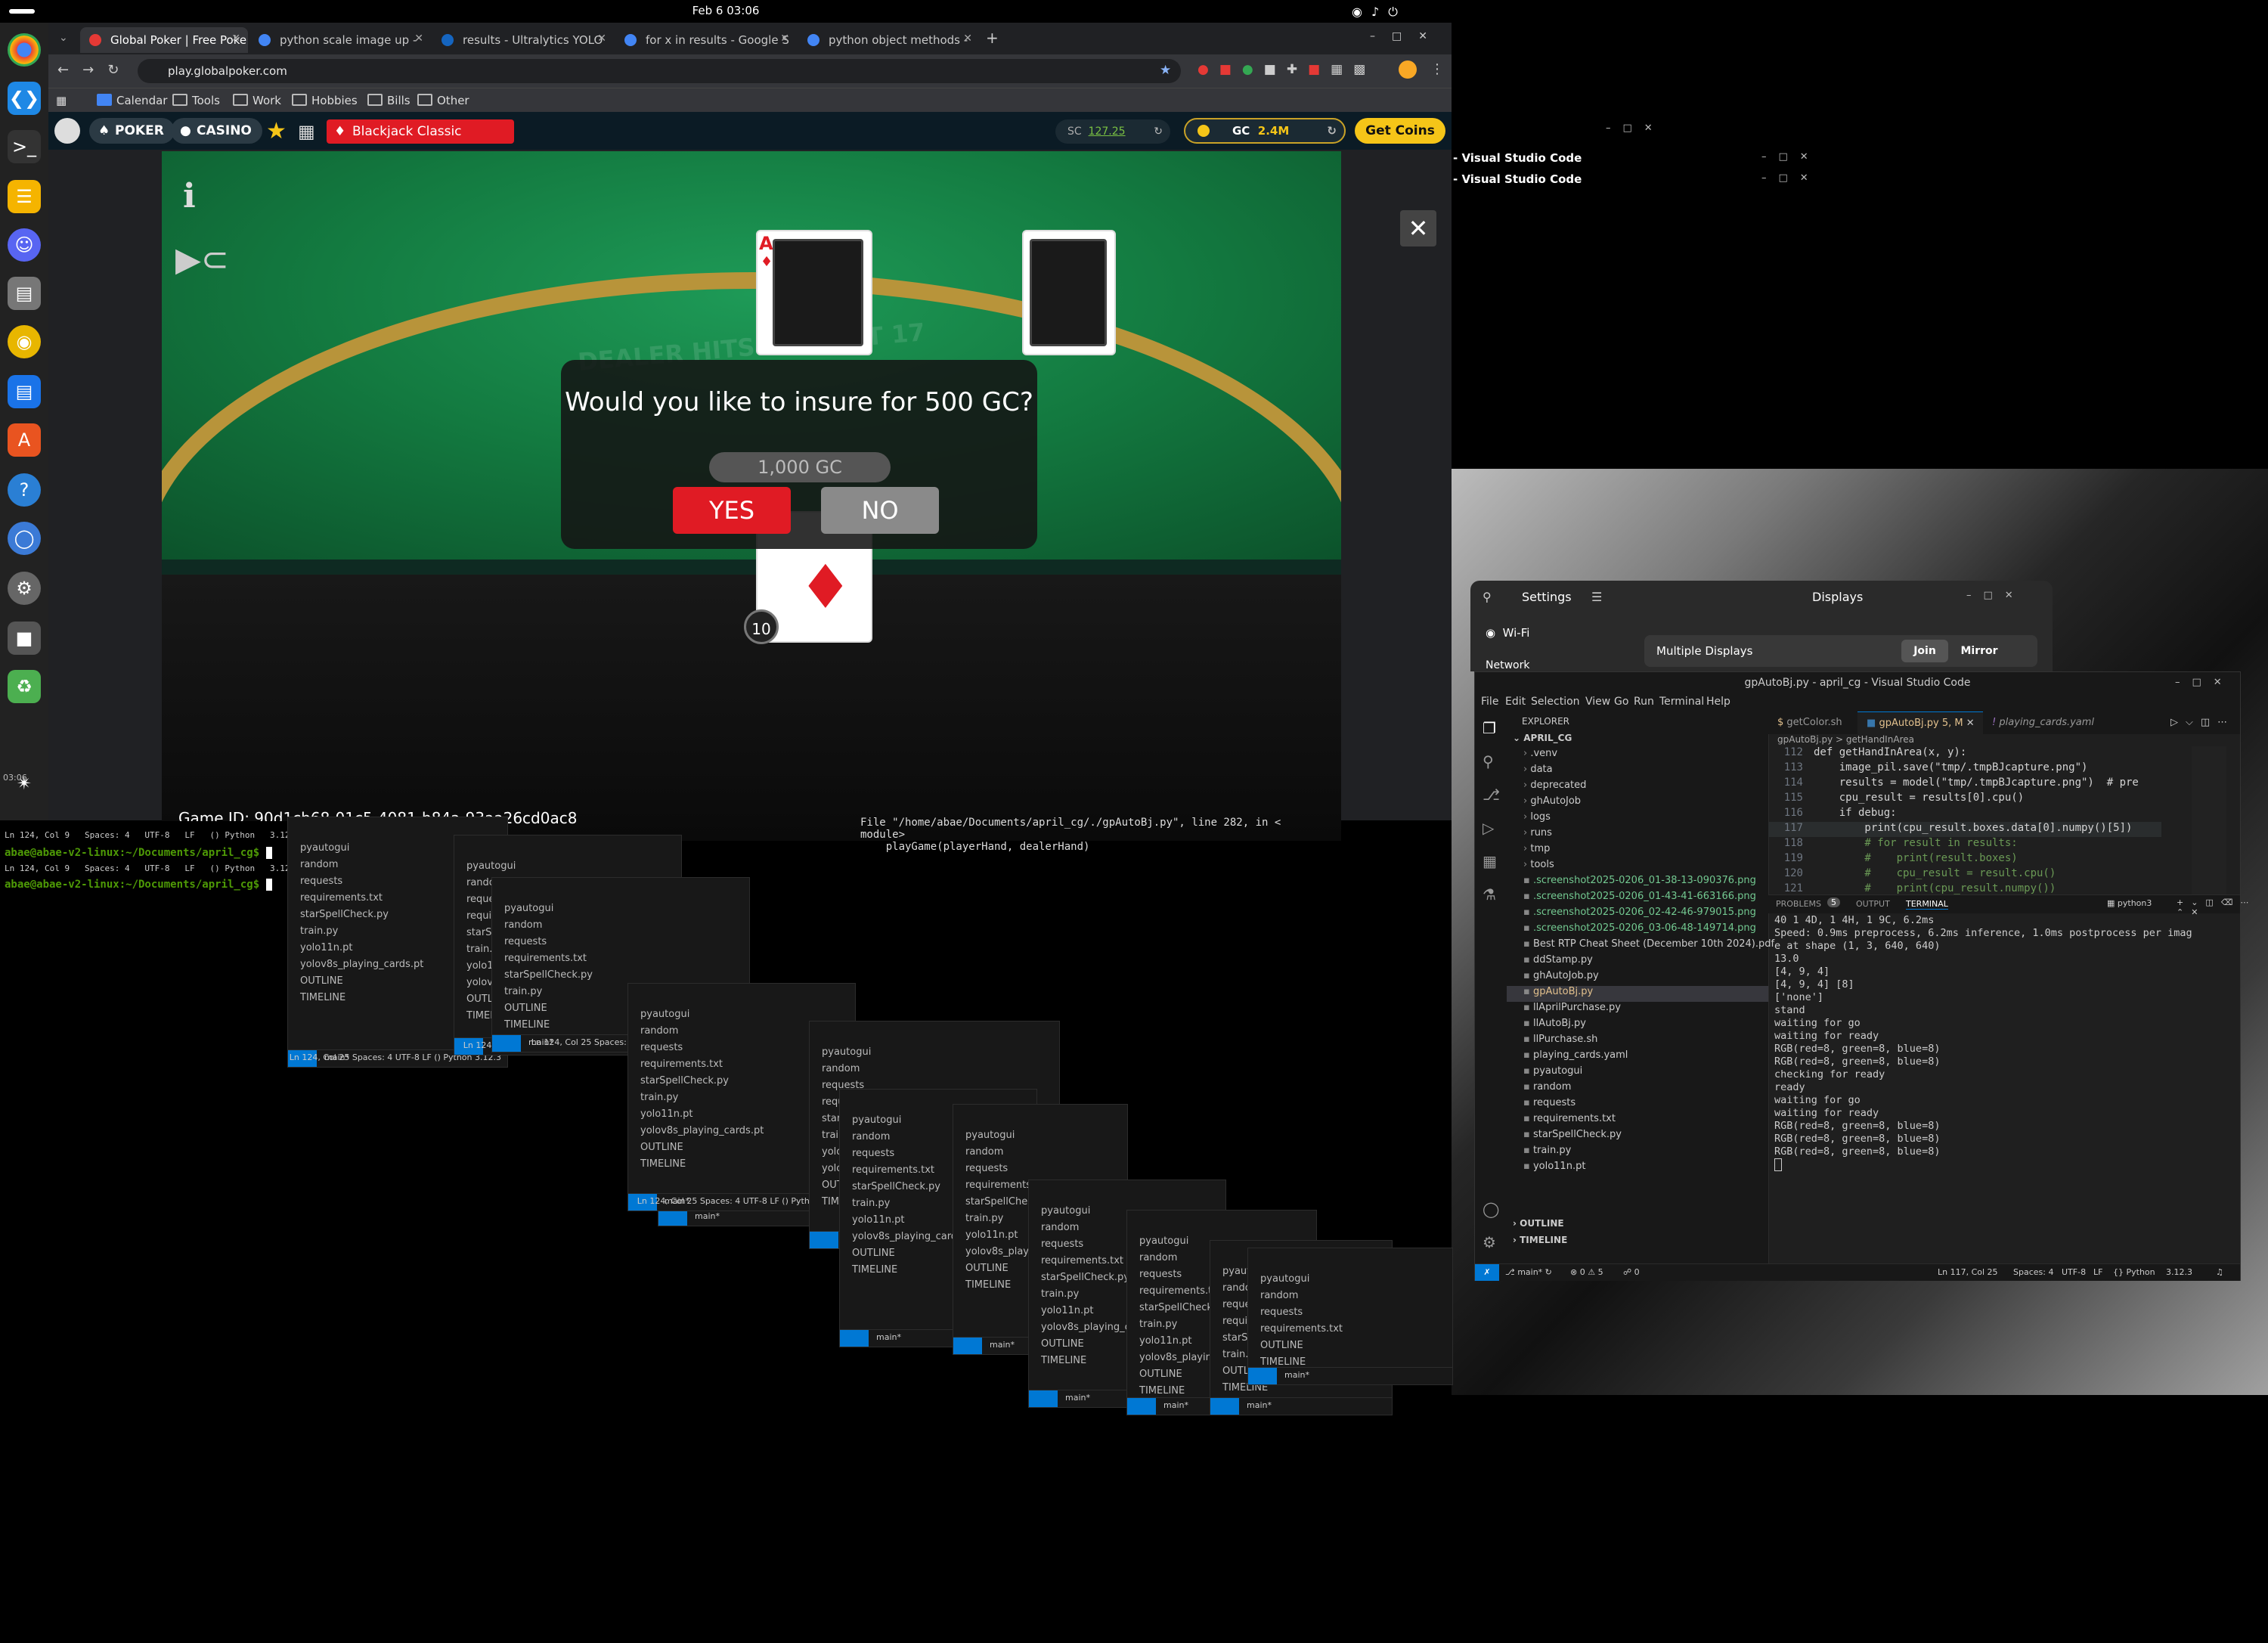  What do you see at coordinates (2033, 1272) in the screenshot?
I see `indentation: Spaces: 4` at bounding box center [2033, 1272].